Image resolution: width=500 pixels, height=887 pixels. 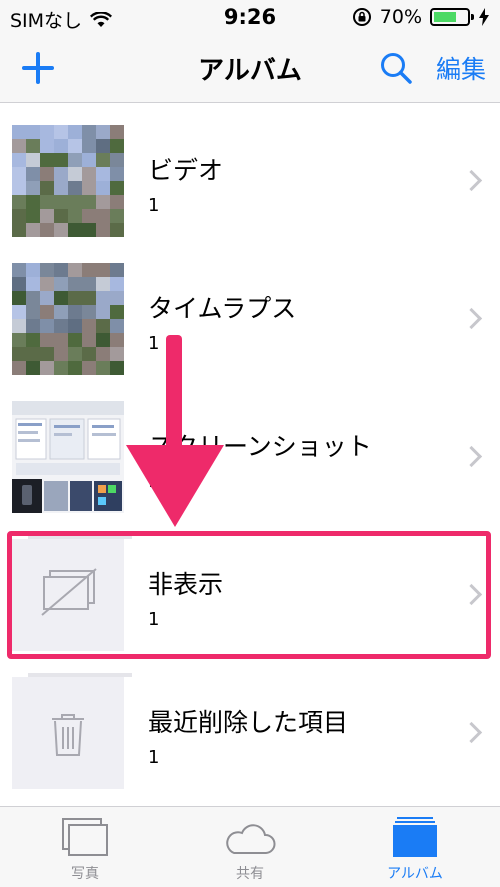 What do you see at coordinates (186, 170) in the screenshot?
I see `album-name: ビデオ` at bounding box center [186, 170].